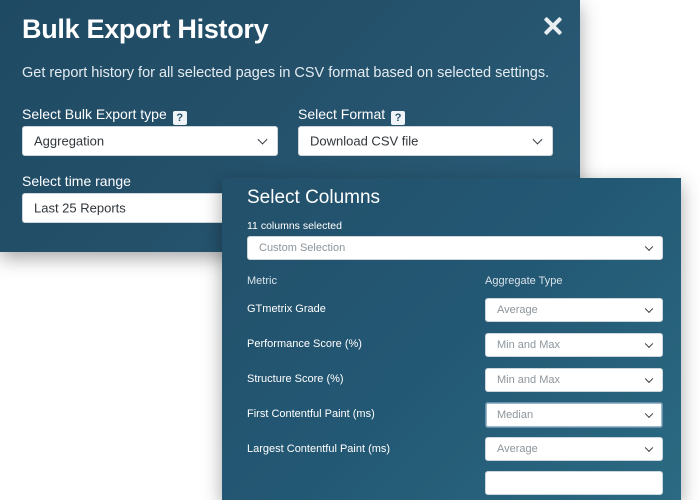 The height and width of the screenshot is (500, 700). I want to click on metric-name: Largest Contentful Paint (ms), so click(319, 449).